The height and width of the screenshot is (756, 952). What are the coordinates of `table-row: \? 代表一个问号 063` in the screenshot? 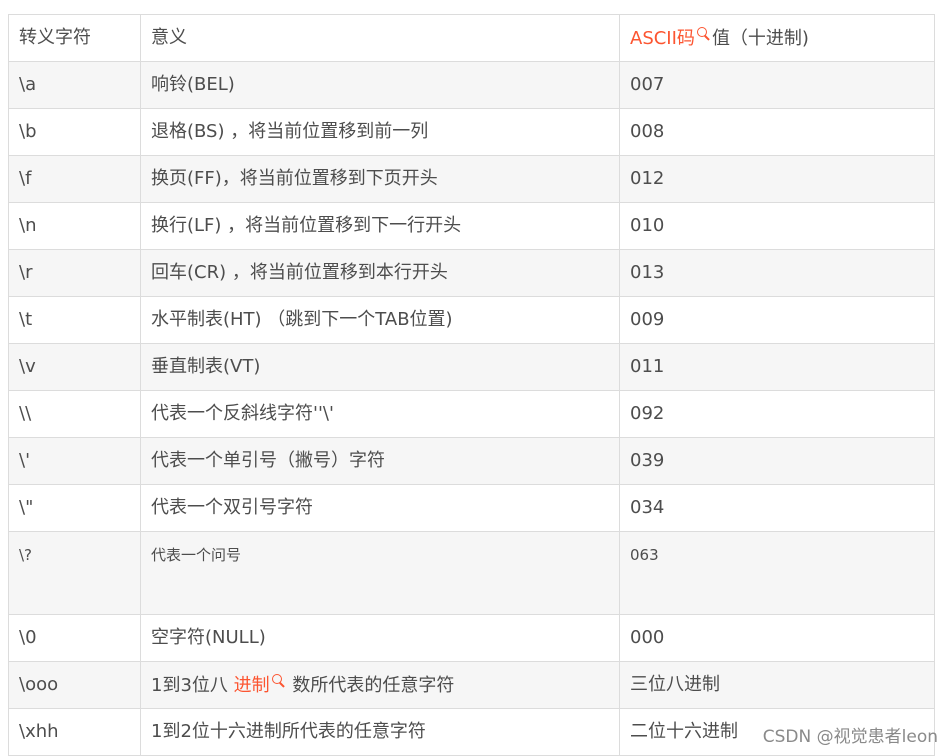 It's located at (471, 573).